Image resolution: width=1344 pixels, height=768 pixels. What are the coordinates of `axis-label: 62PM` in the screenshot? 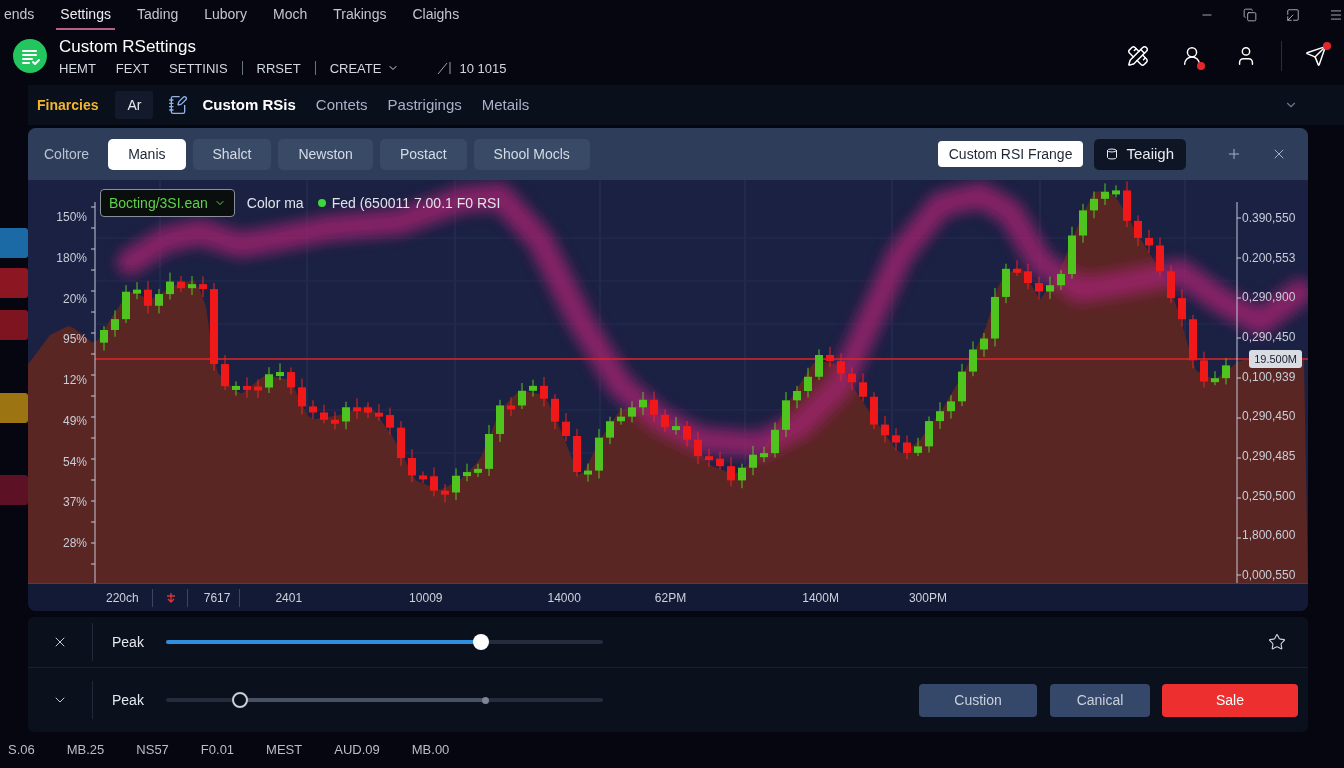 It's located at (670, 598).